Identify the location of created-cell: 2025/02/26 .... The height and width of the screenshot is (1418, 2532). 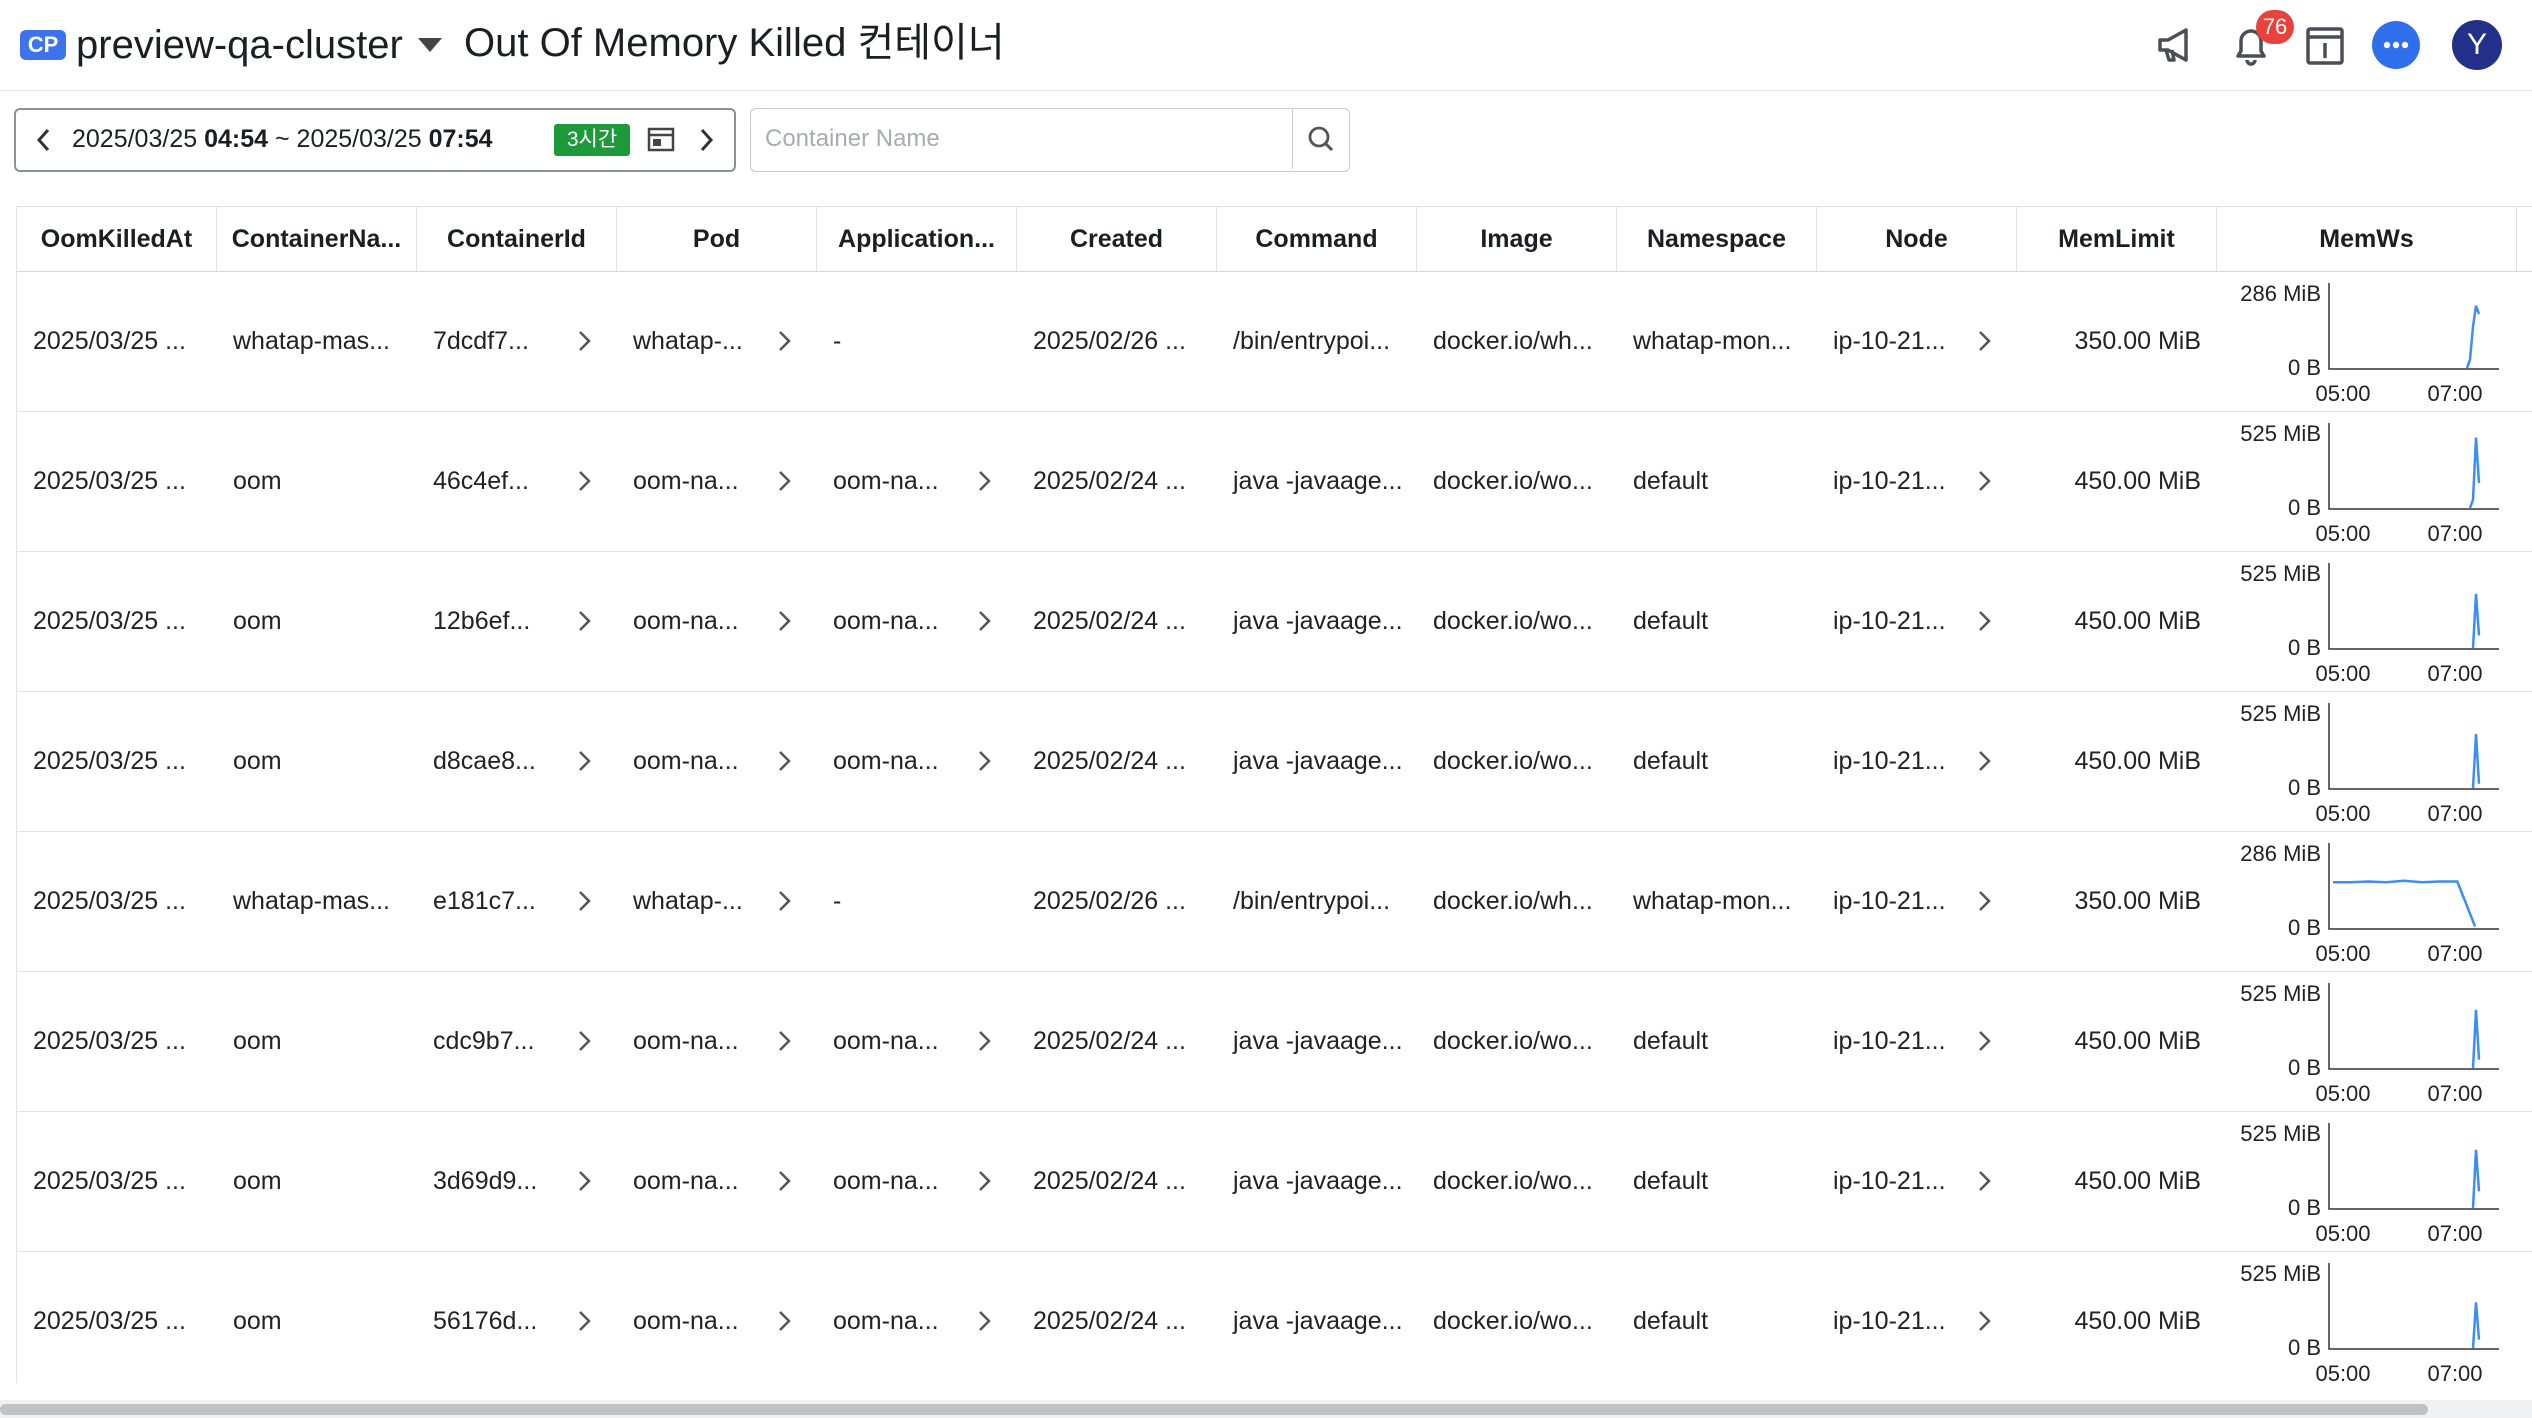
(1109, 901).